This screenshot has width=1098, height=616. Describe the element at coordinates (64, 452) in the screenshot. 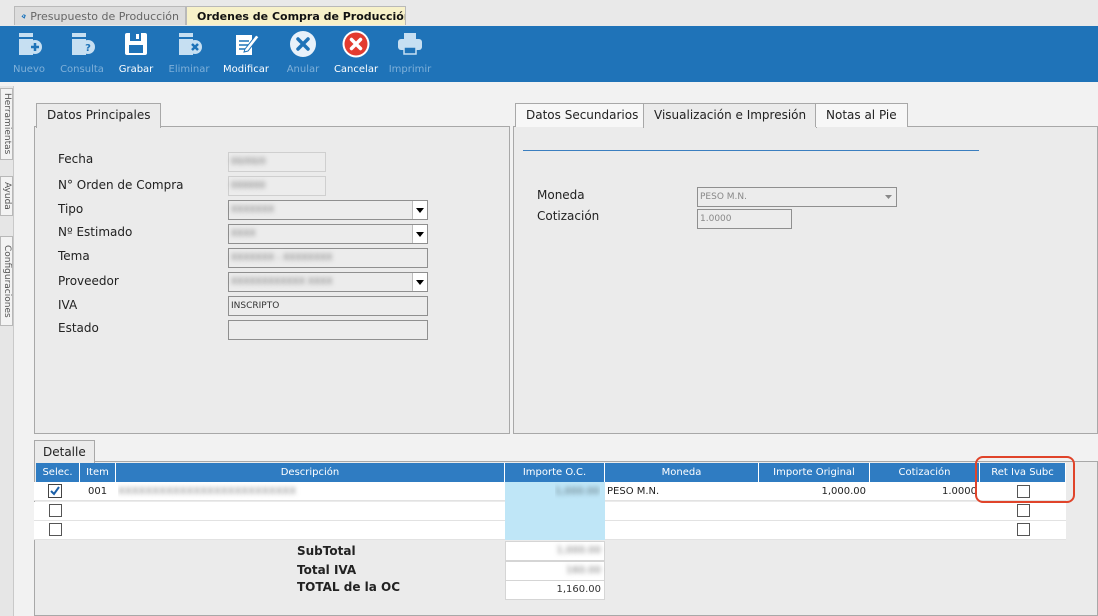

I see `tab-detalle: Detalle` at that location.